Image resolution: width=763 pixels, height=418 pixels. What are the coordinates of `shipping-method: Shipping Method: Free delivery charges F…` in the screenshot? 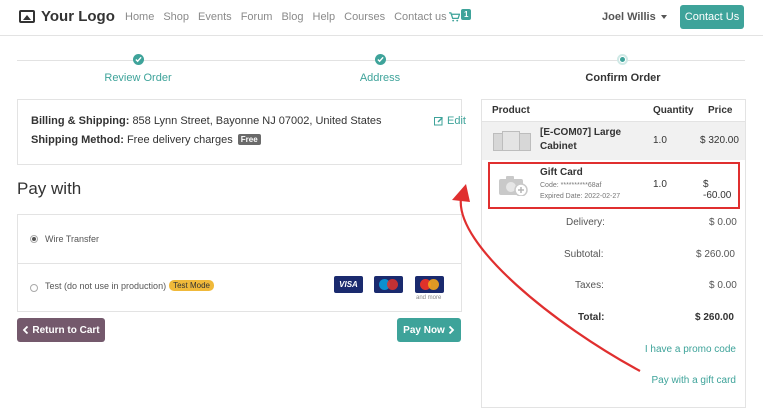 It's located at (146, 140).